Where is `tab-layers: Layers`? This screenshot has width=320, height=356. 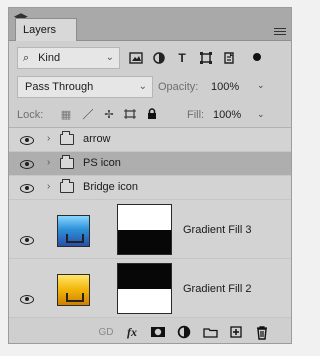 tab-layers: Layers is located at coordinates (46, 29).